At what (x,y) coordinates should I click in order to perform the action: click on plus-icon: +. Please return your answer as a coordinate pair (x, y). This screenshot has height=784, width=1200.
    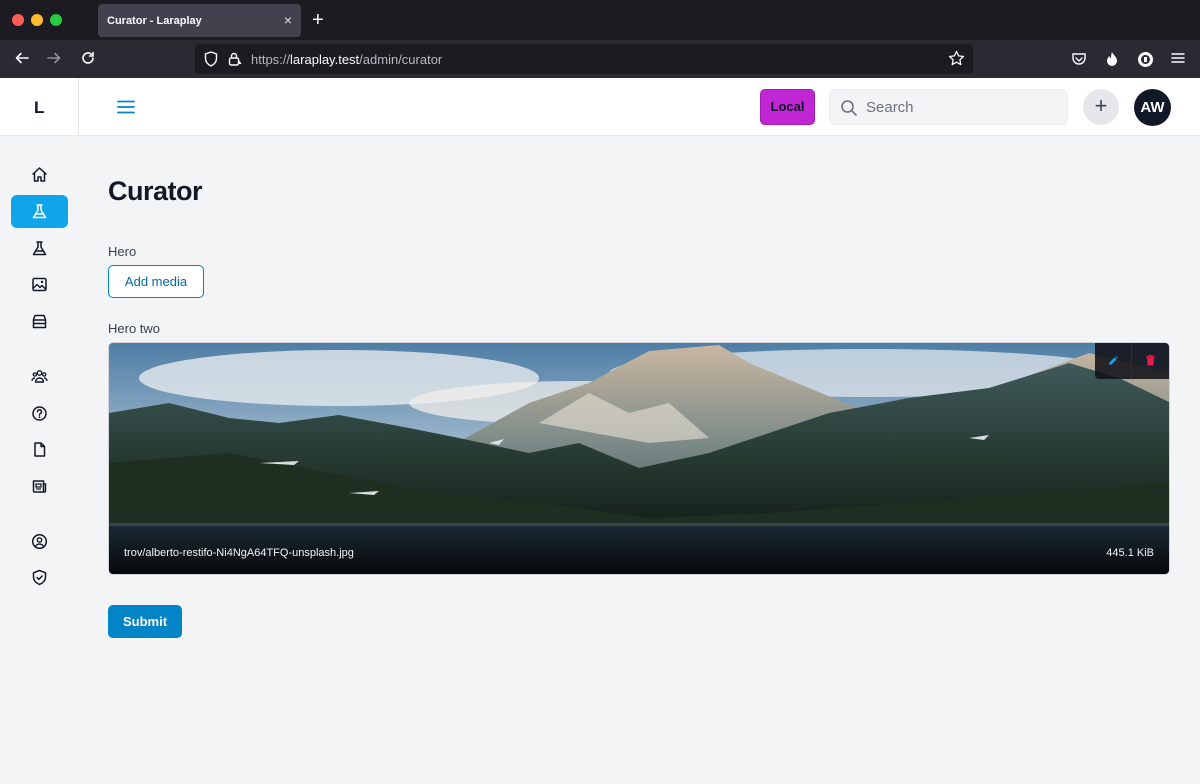
    Looking at the image, I should click on (1101, 105).